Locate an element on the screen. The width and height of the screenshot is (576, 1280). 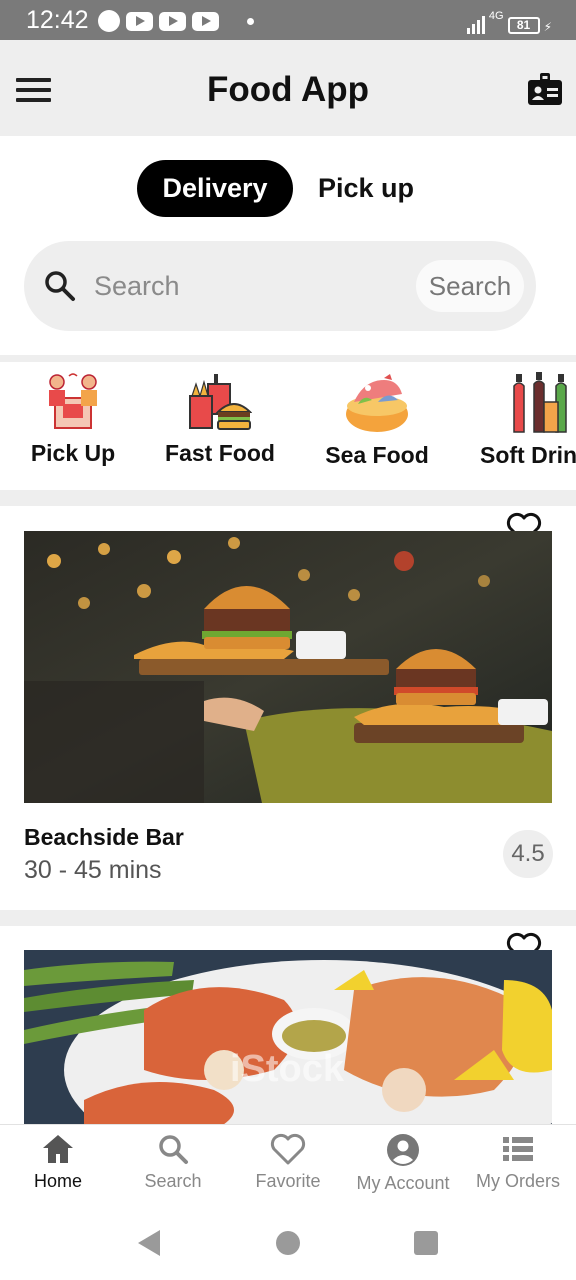
nav-label: My Account is located at coordinates (403, 1183).